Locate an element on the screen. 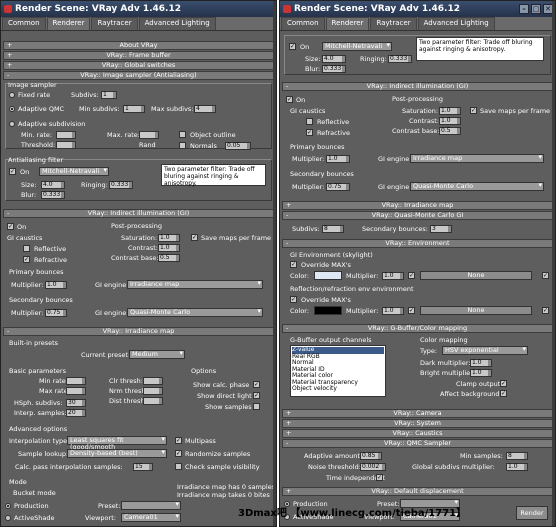 The image size is (558, 527). current-preset-dropdown: Medium is located at coordinates (157, 354).